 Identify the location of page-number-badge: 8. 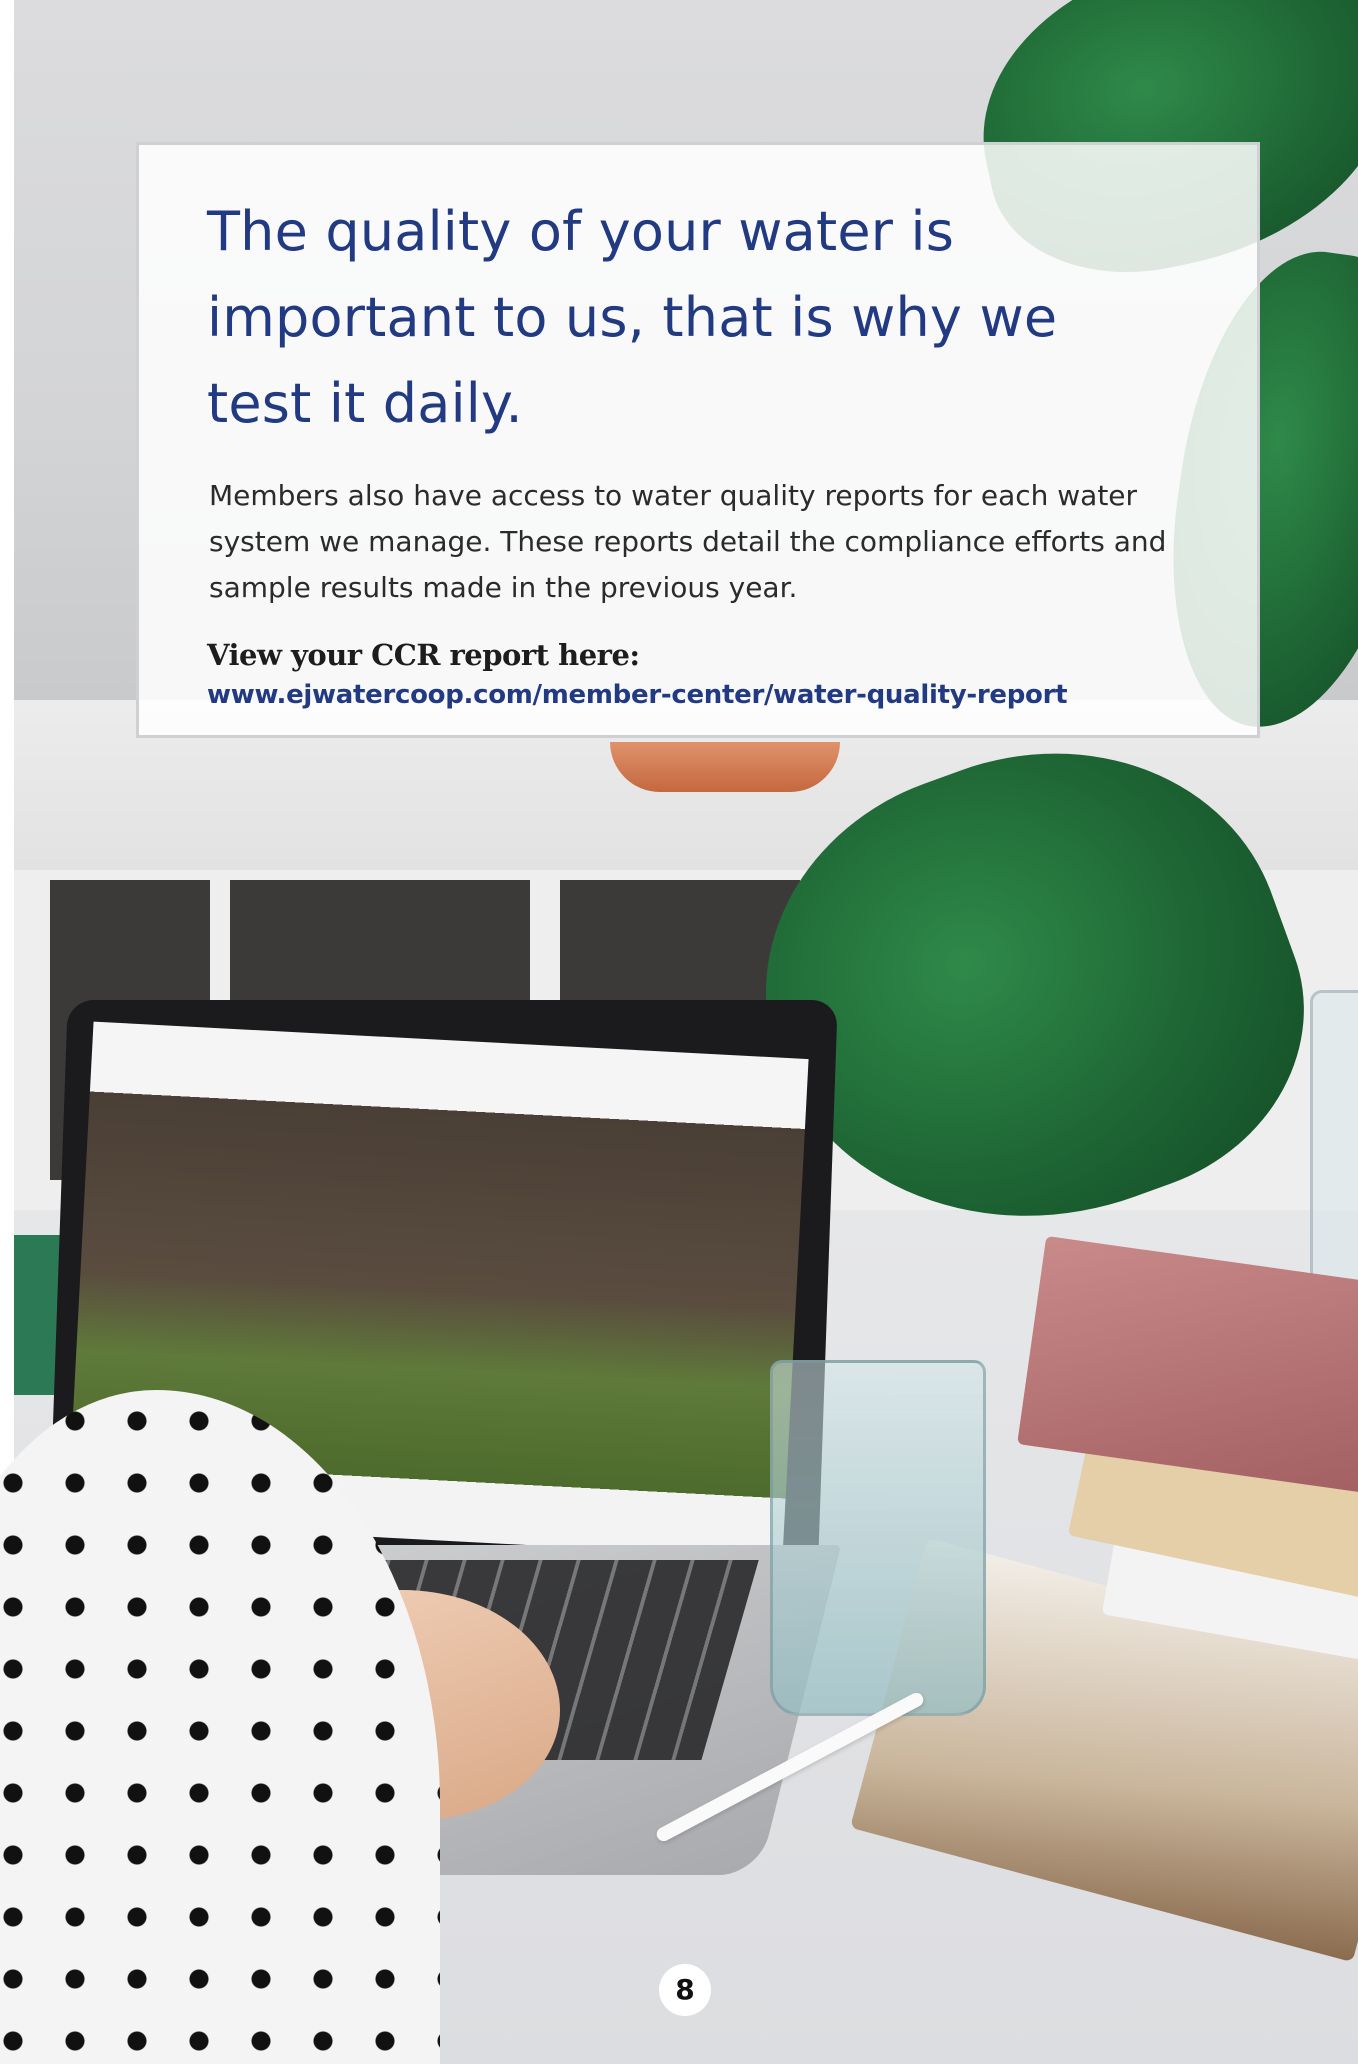
(685, 1990).